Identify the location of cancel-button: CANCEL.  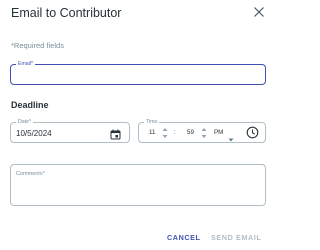
(184, 237).